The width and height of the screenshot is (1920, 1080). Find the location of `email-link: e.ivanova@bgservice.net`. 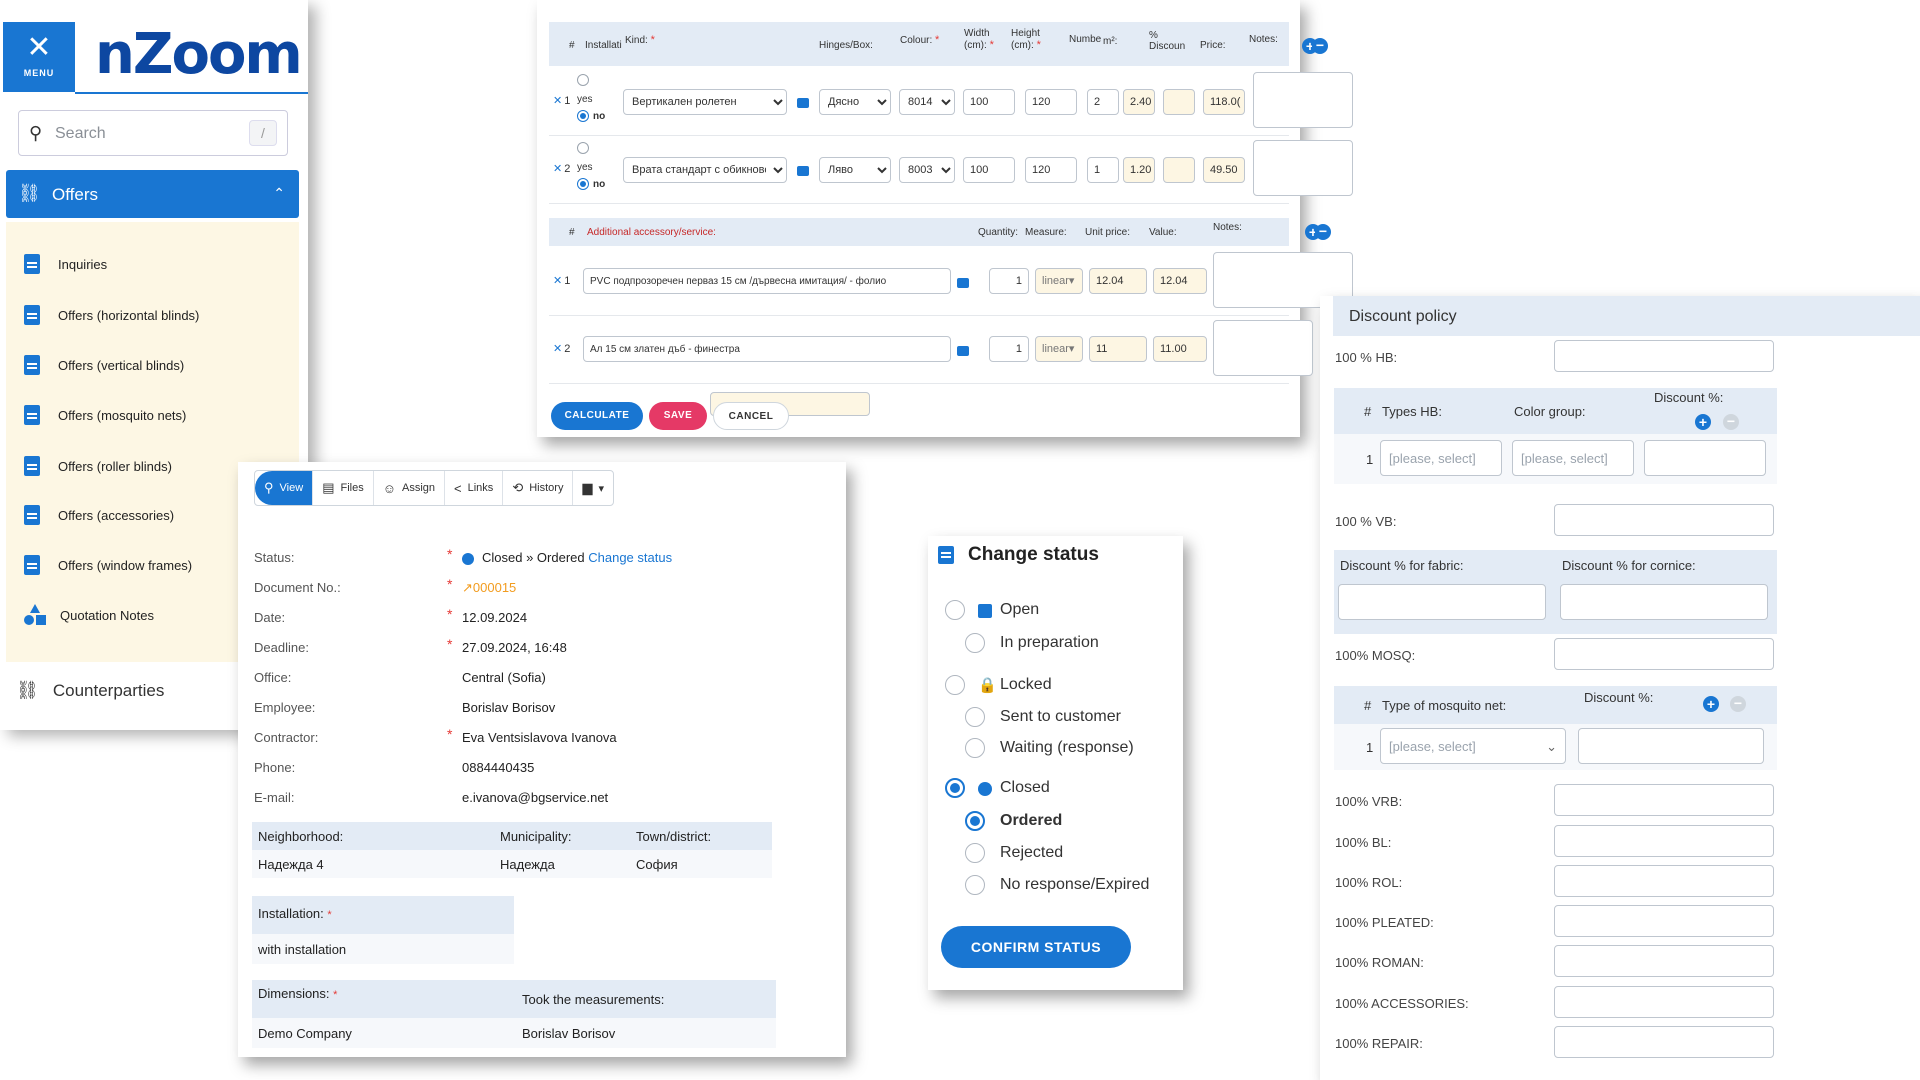

email-link: e.ivanova@bgservice.net is located at coordinates (535, 797).